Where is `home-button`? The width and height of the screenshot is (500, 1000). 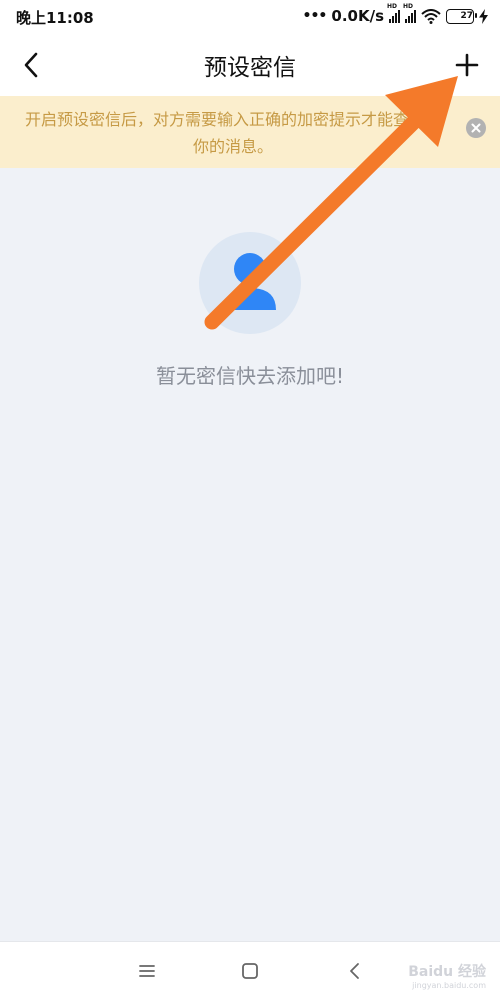 home-button is located at coordinates (250, 971).